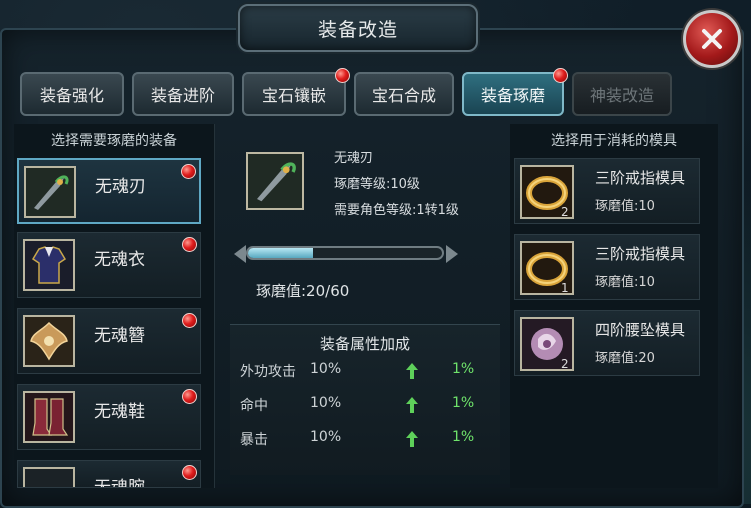 The width and height of the screenshot is (751, 508). Describe the element at coordinates (607, 267) in the screenshot. I see `mold-item: 三阶戒指模具 琢磨值:10 1` at that location.